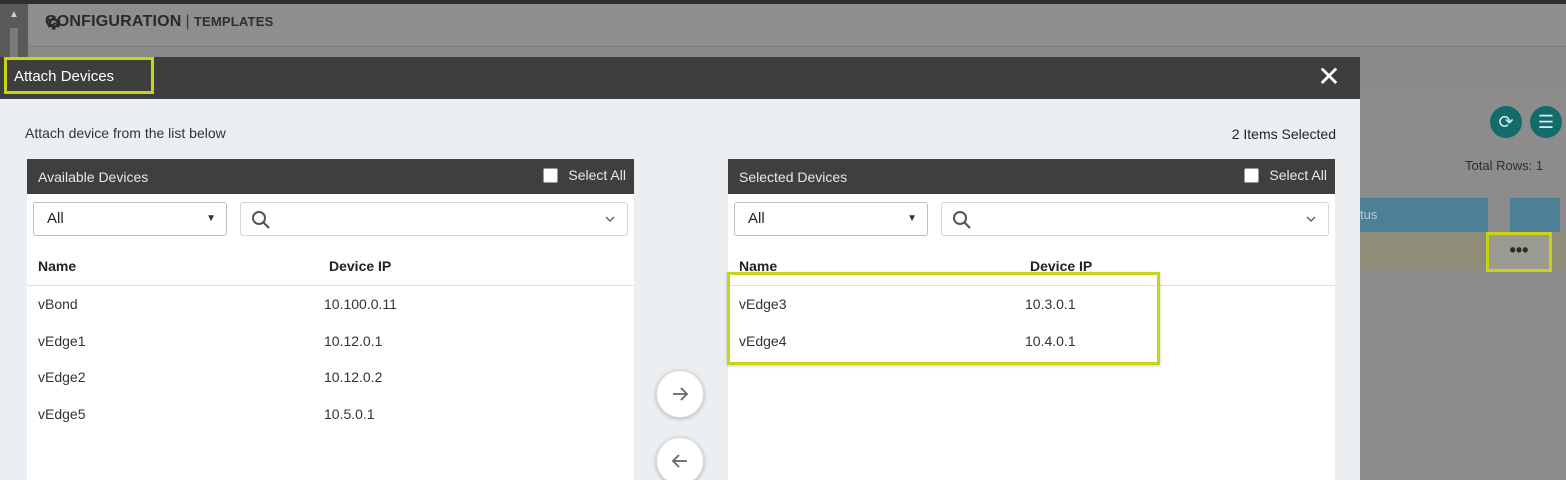 The image size is (1566, 480). What do you see at coordinates (58, 304) in the screenshot?
I see `device-name: vBond` at bounding box center [58, 304].